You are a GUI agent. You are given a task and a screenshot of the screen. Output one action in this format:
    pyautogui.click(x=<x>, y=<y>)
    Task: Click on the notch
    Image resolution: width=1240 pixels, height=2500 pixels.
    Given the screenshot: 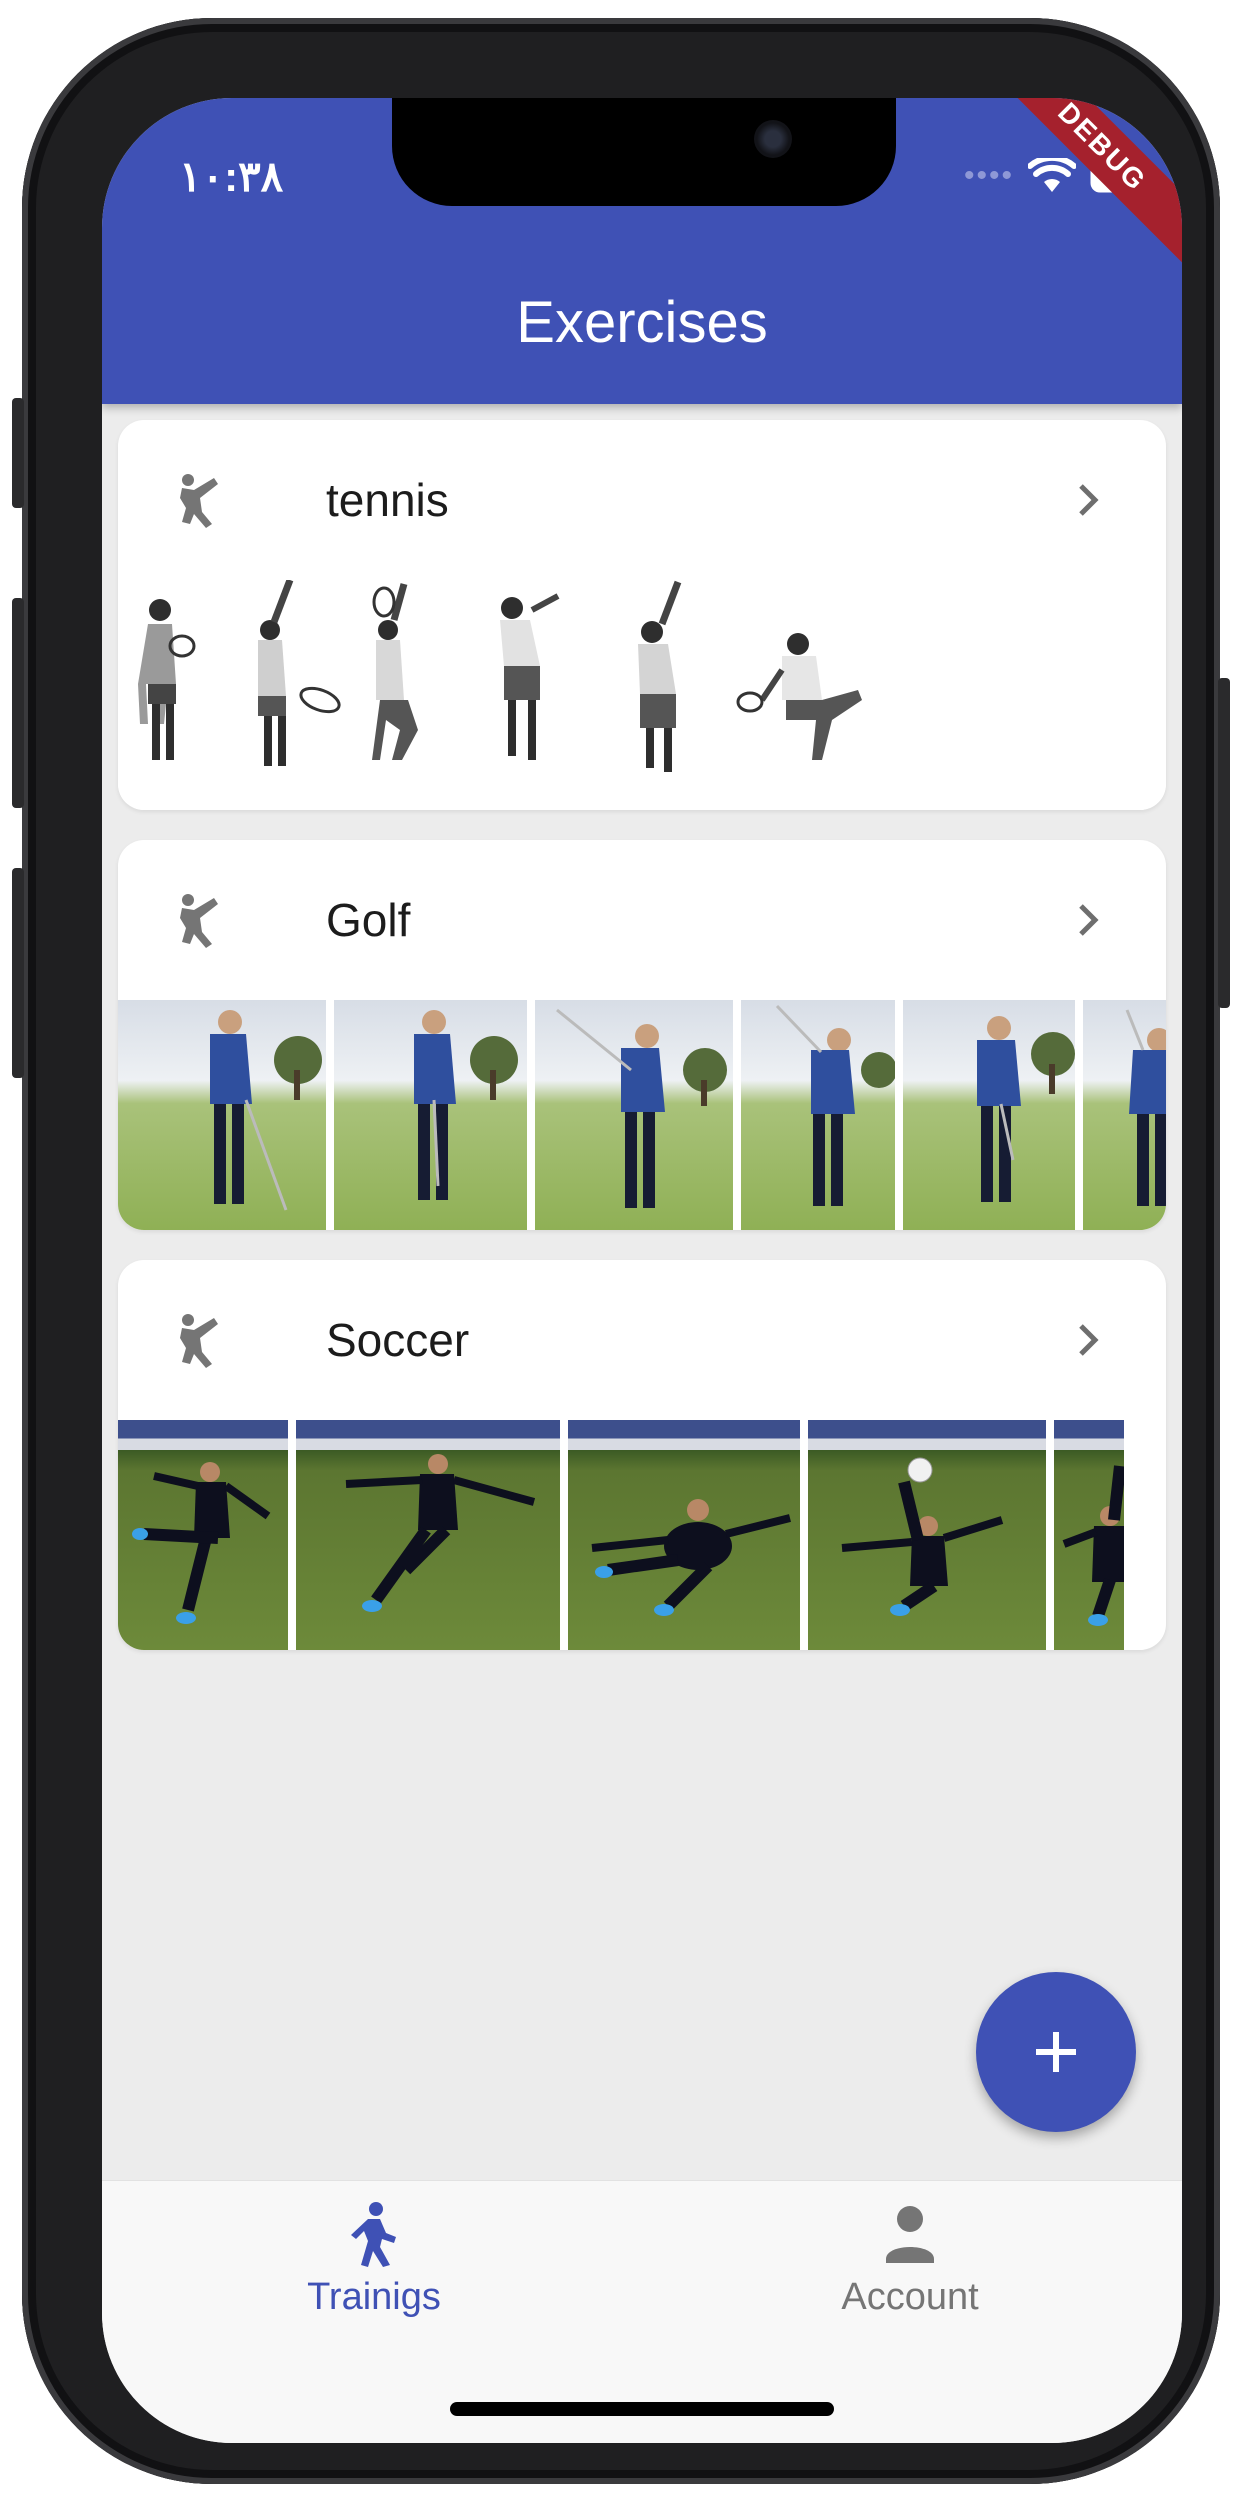 What is the action you would take?
    pyautogui.click(x=644, y=152)
    